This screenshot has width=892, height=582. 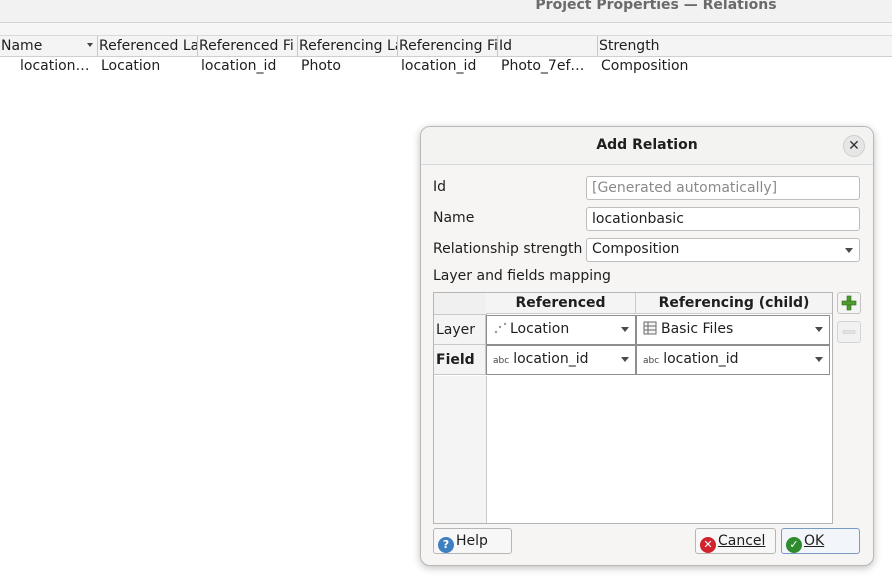 What do you see at coordinates (148, 46) in the screenshot?
I see `column-header-referenced-layer: Referenced La` at bounding box center [148, 46].